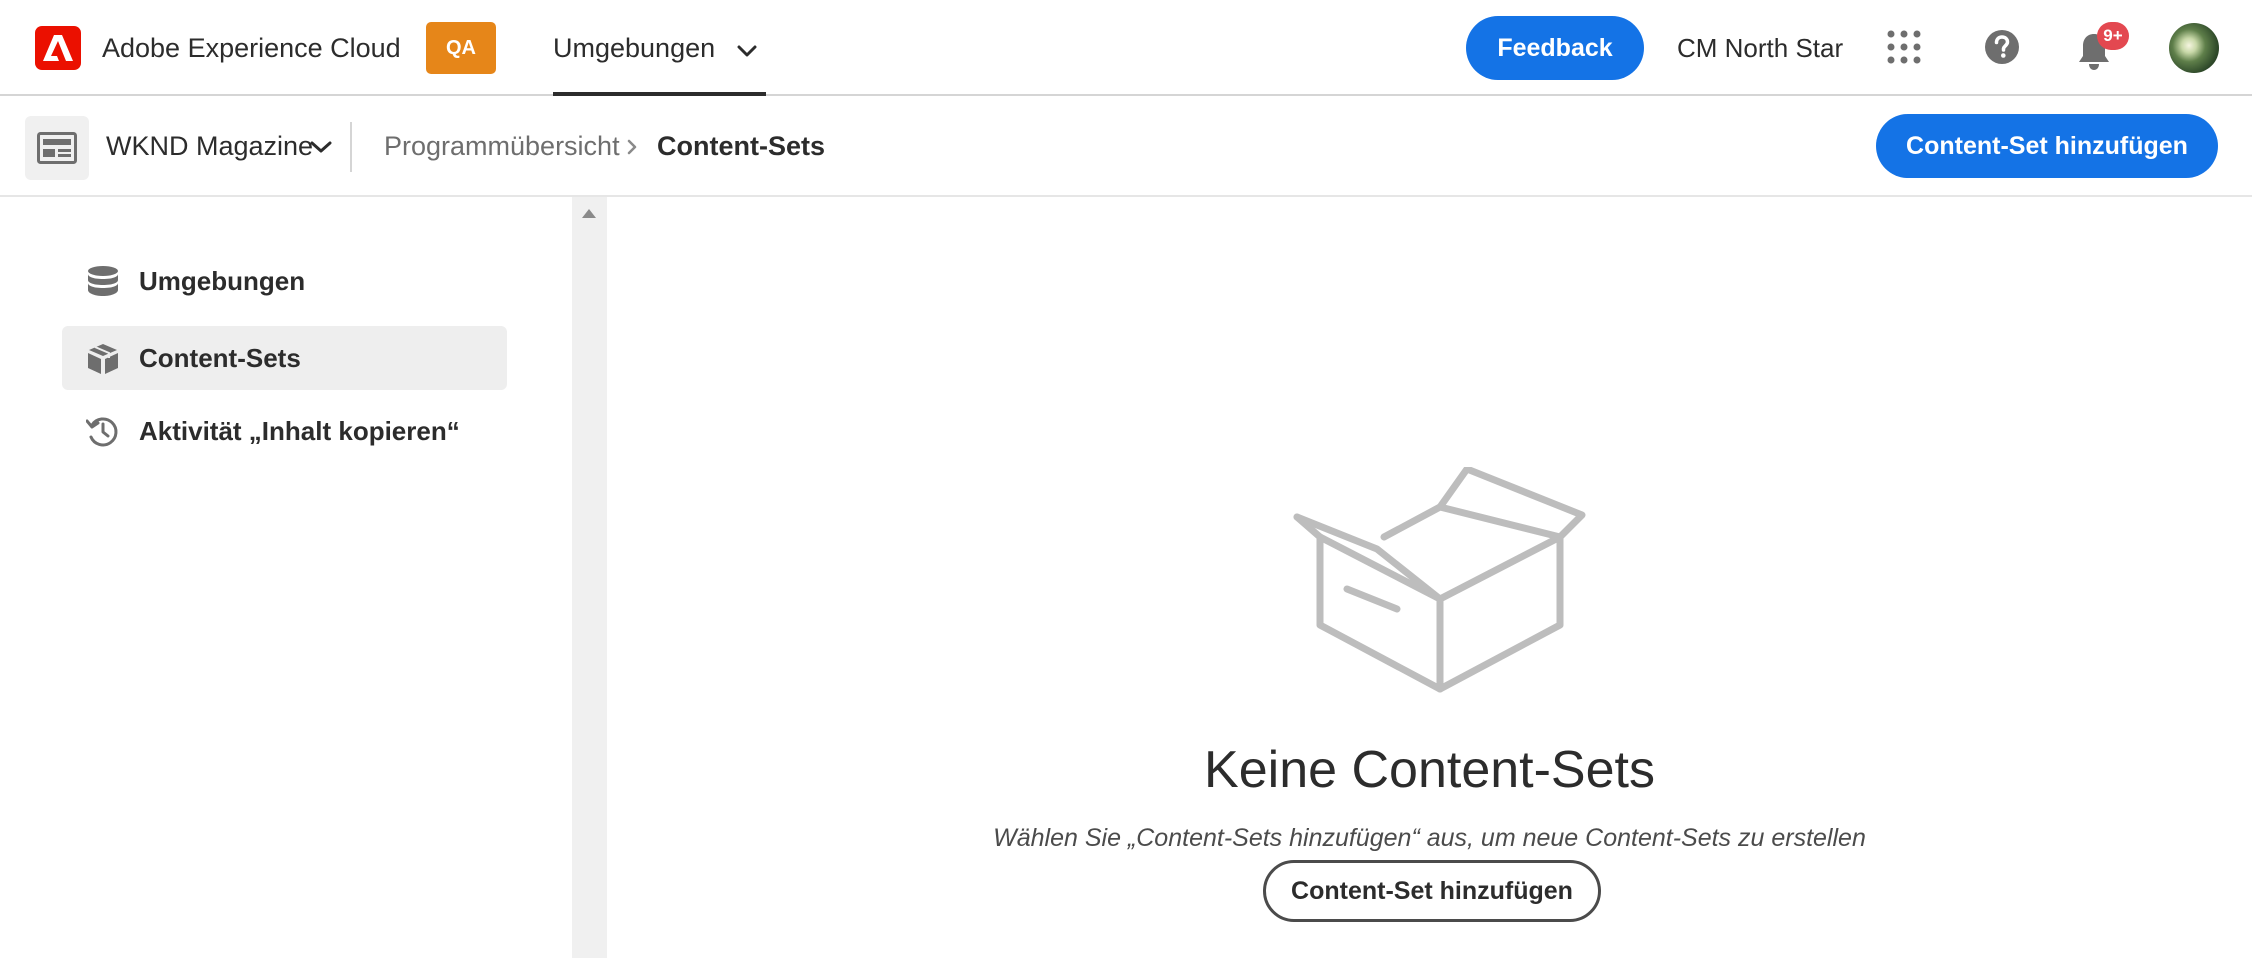 The width and height of the screenshot is (2252, 958). What do you see at coordinates (1439, 580) in the screenshot?
I see `empty-box-illustration-icon` at bounding box center [1439, 580].